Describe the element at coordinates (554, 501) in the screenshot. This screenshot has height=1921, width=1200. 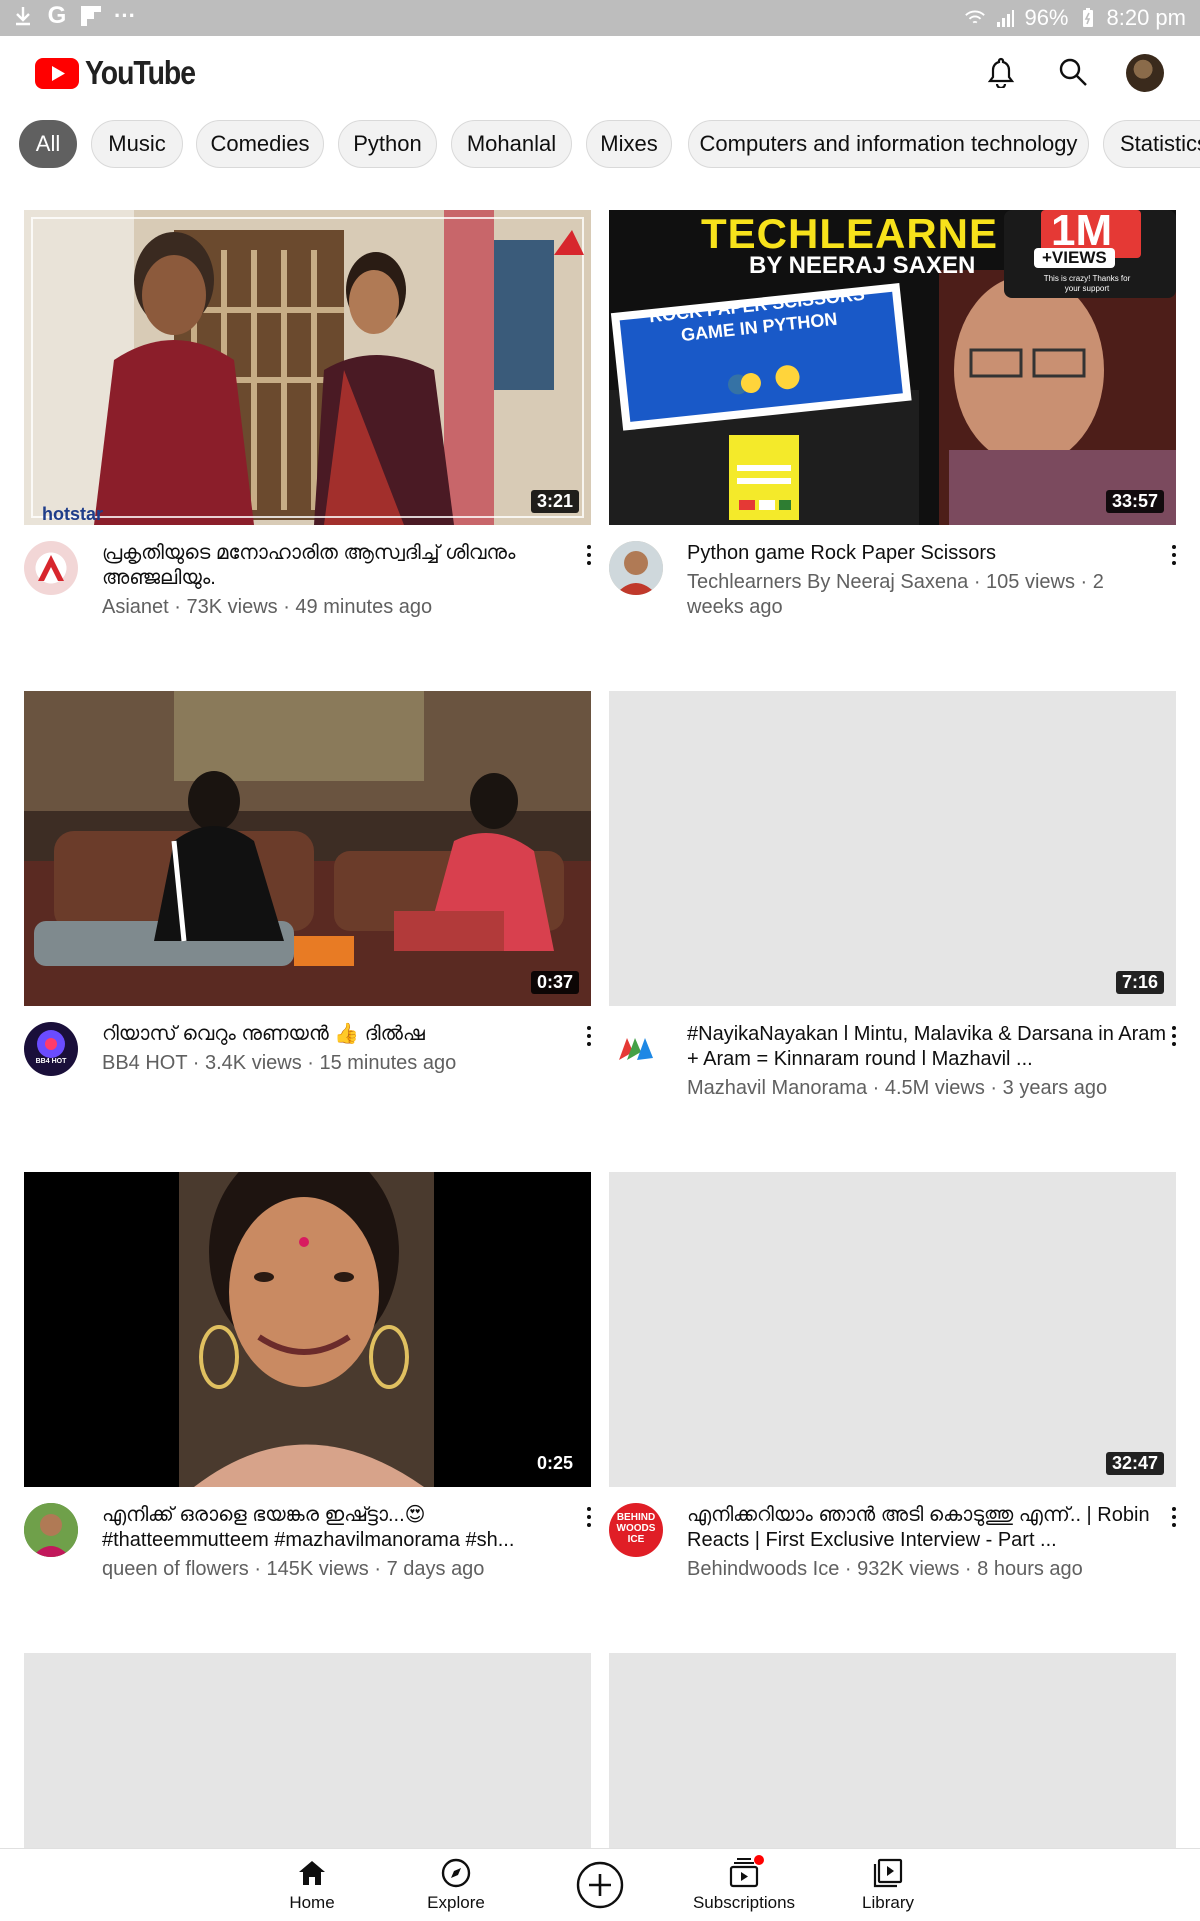
I see `video-duration: 3:21` at that location.